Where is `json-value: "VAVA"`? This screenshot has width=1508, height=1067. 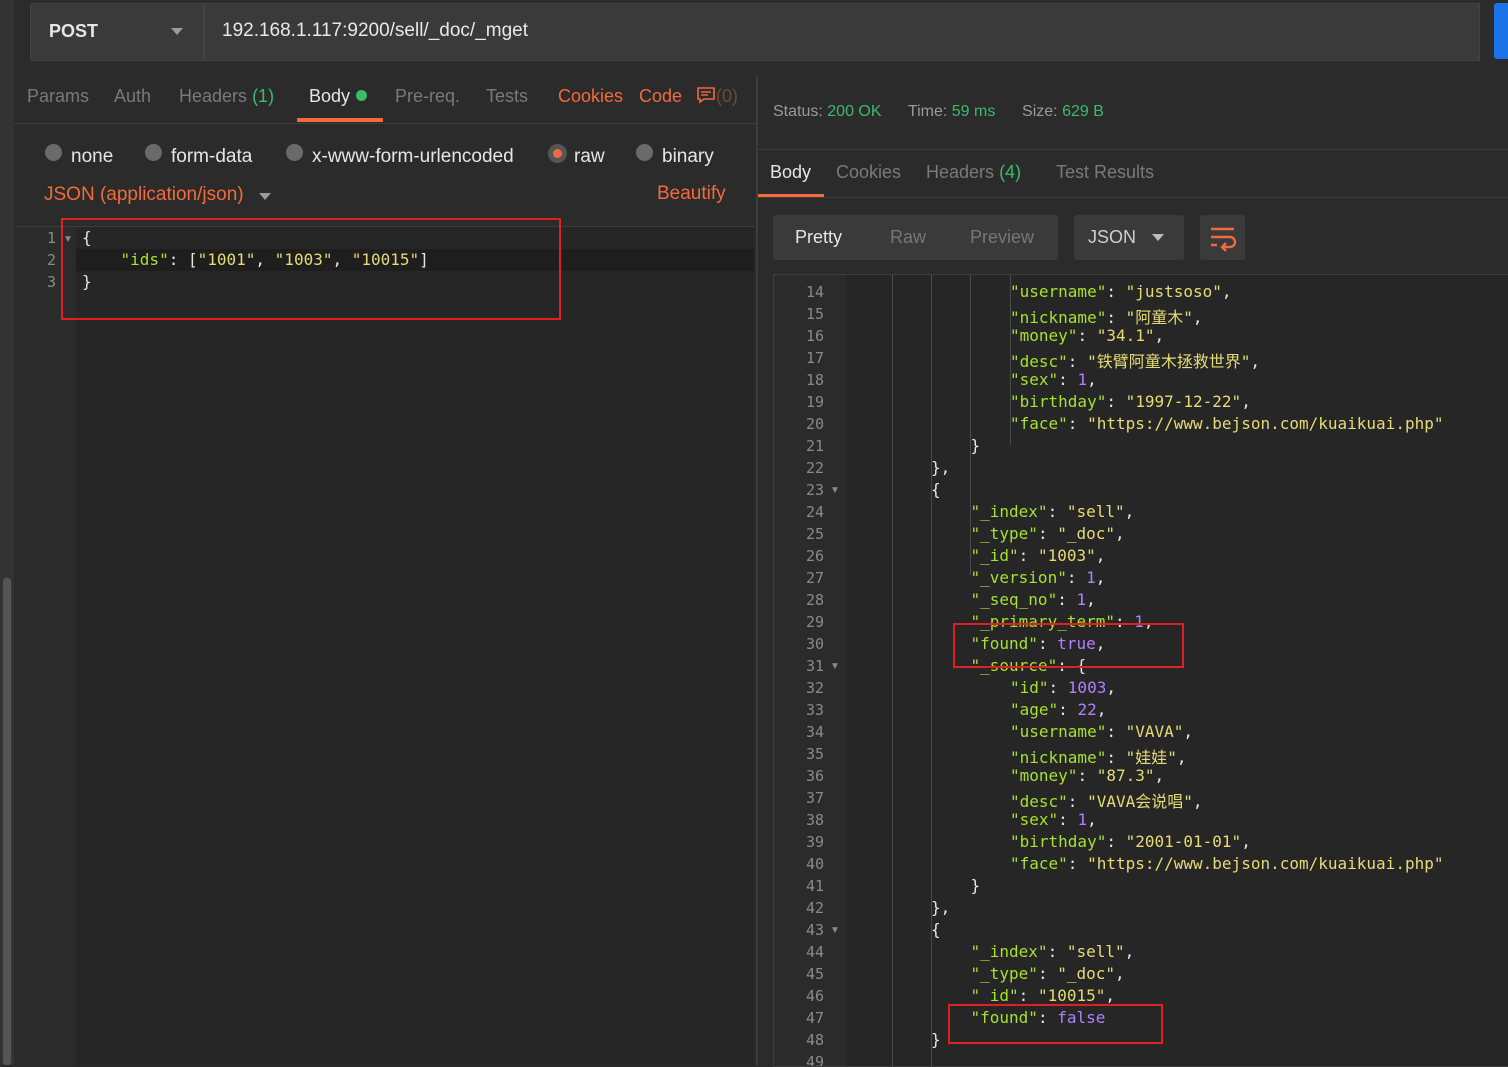 json-value: "VAVA" is located at coordinates (1154, 731).